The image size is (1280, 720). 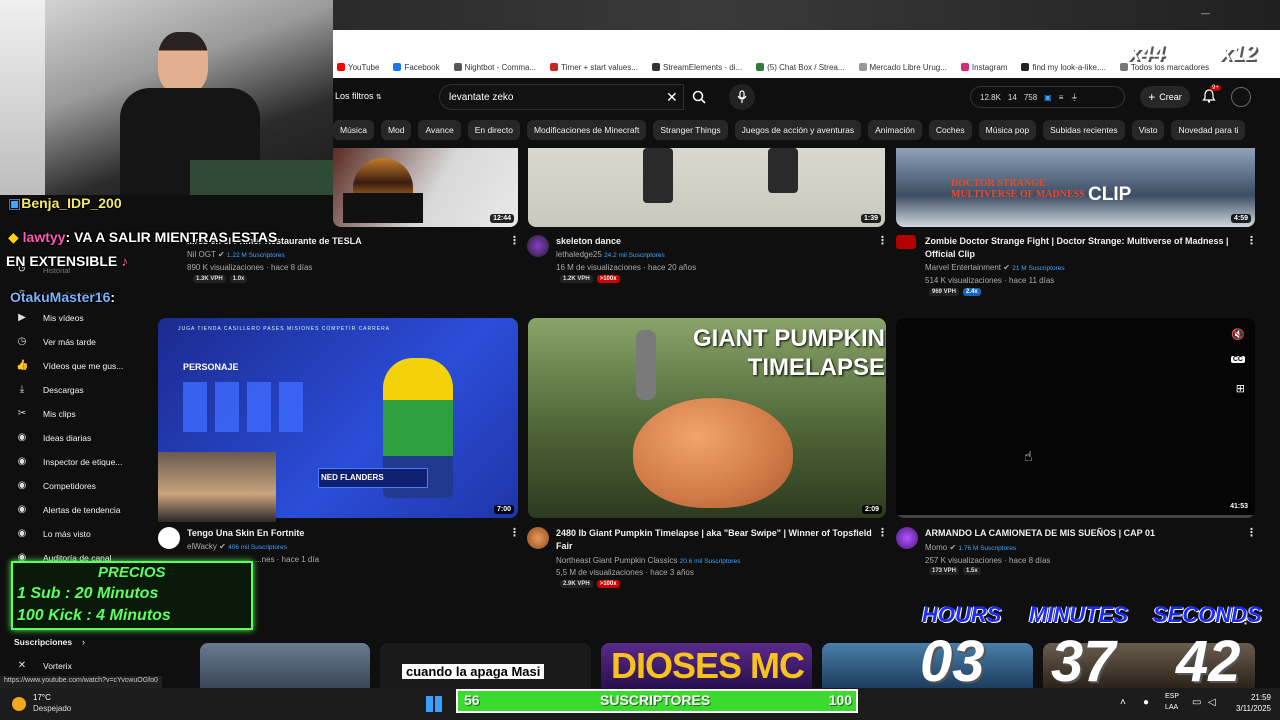 What do you see at coordinates (42, 697) in the screenshot?
I see `weather-temp: 17°C` at bounding box center [42, 697].